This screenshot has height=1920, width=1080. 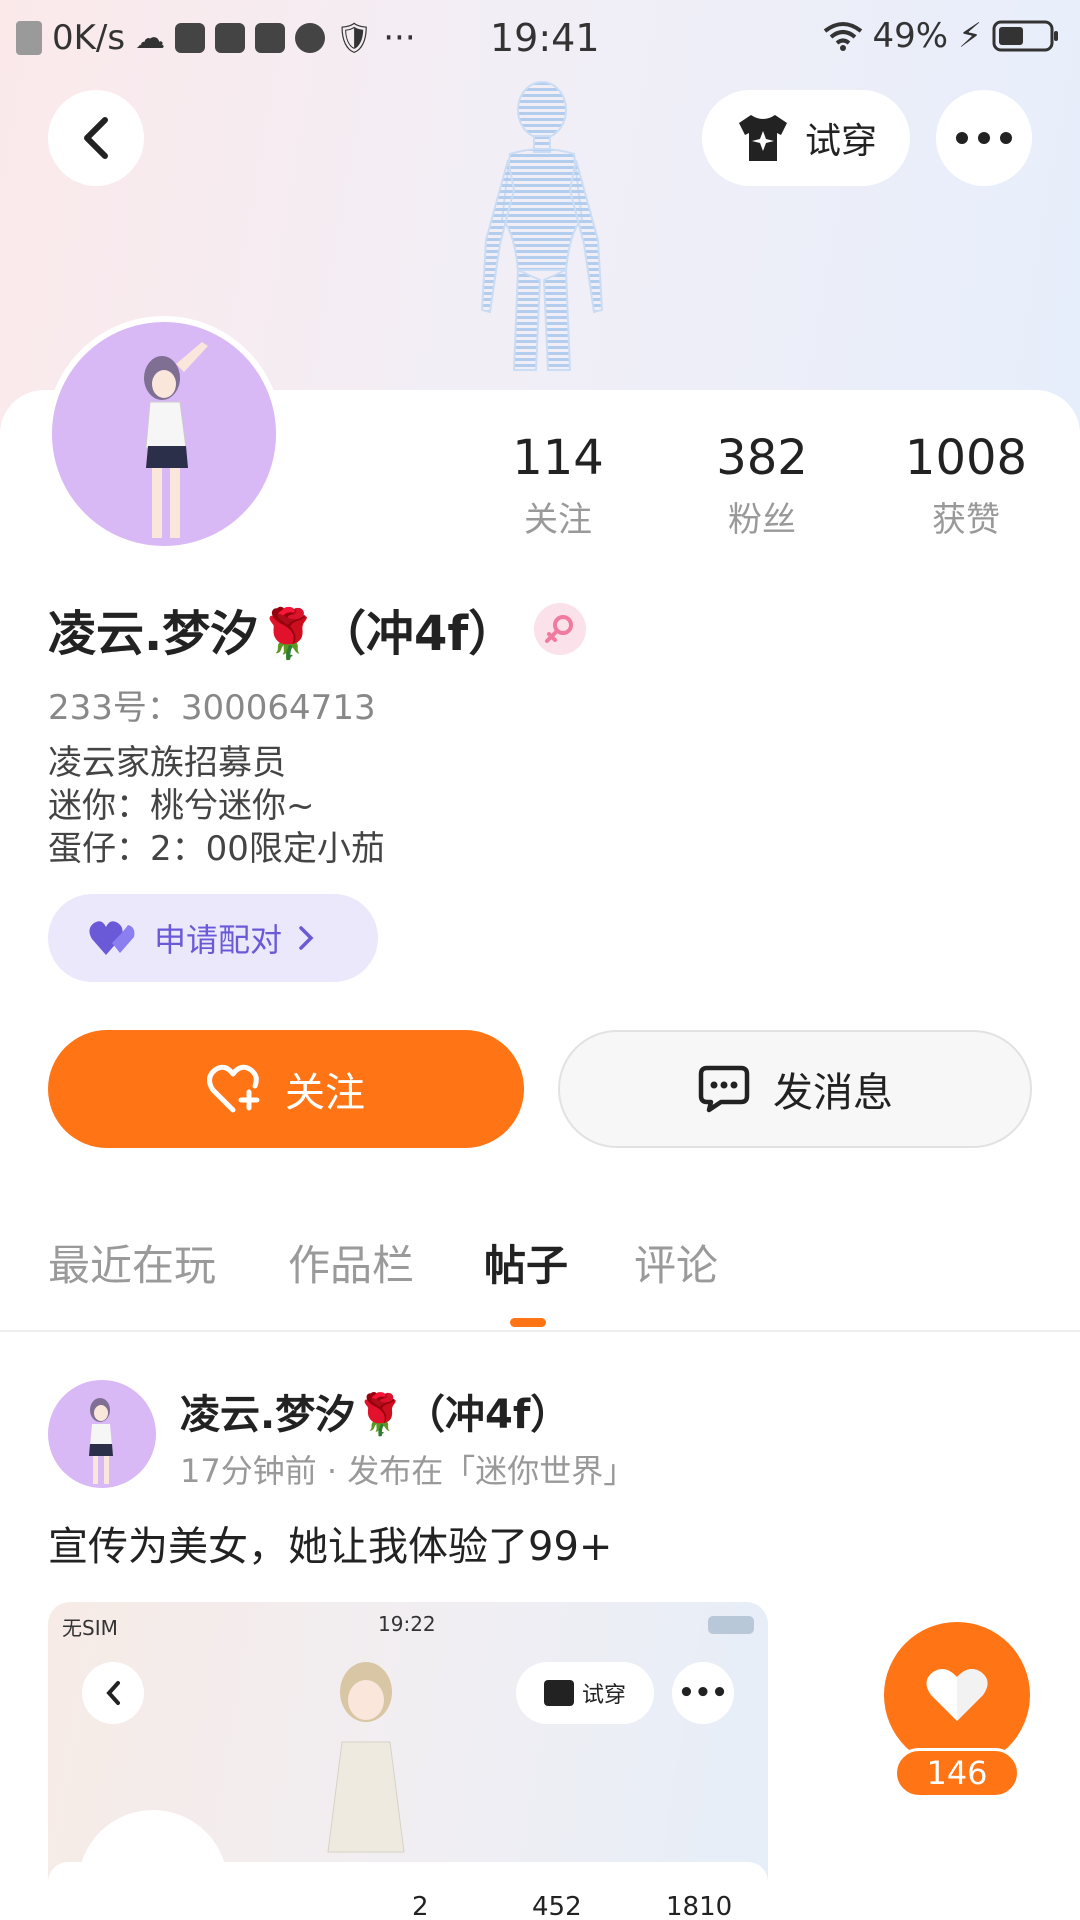 I want to click on video-icon, so click(x=230, y=38).